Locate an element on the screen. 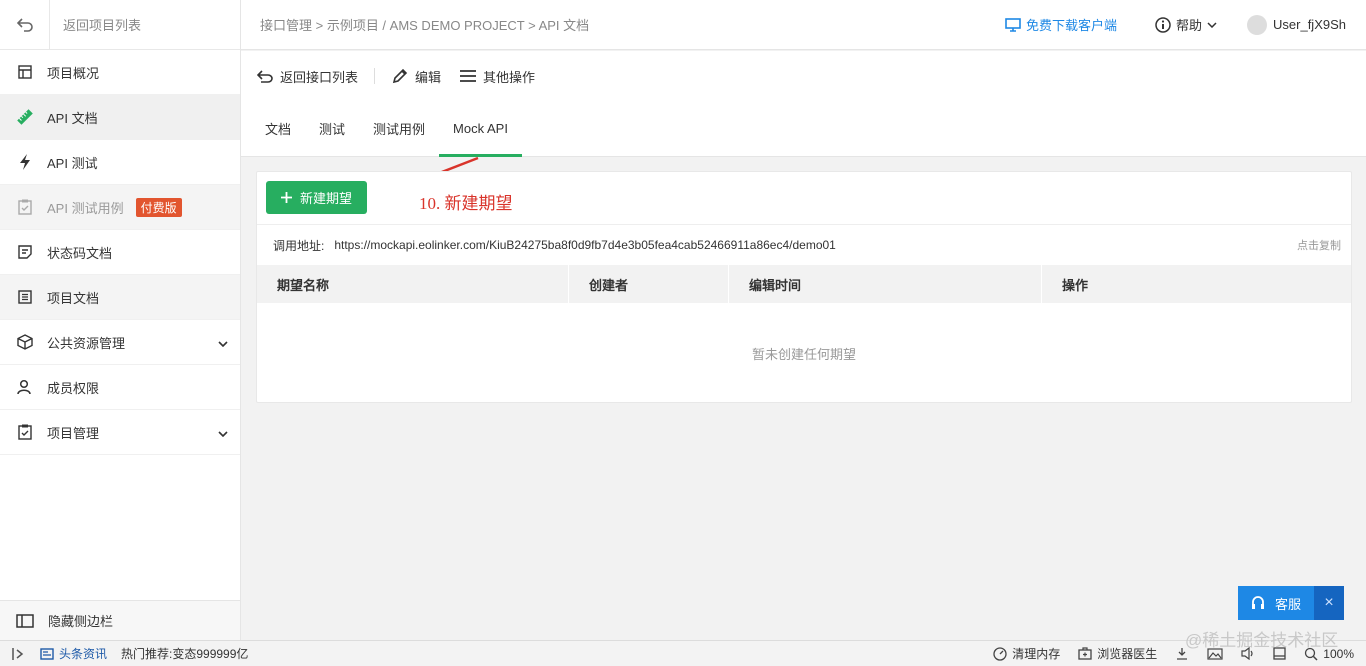  user-menu: User_fjX9Sh is located at coordinates (1296, 24).